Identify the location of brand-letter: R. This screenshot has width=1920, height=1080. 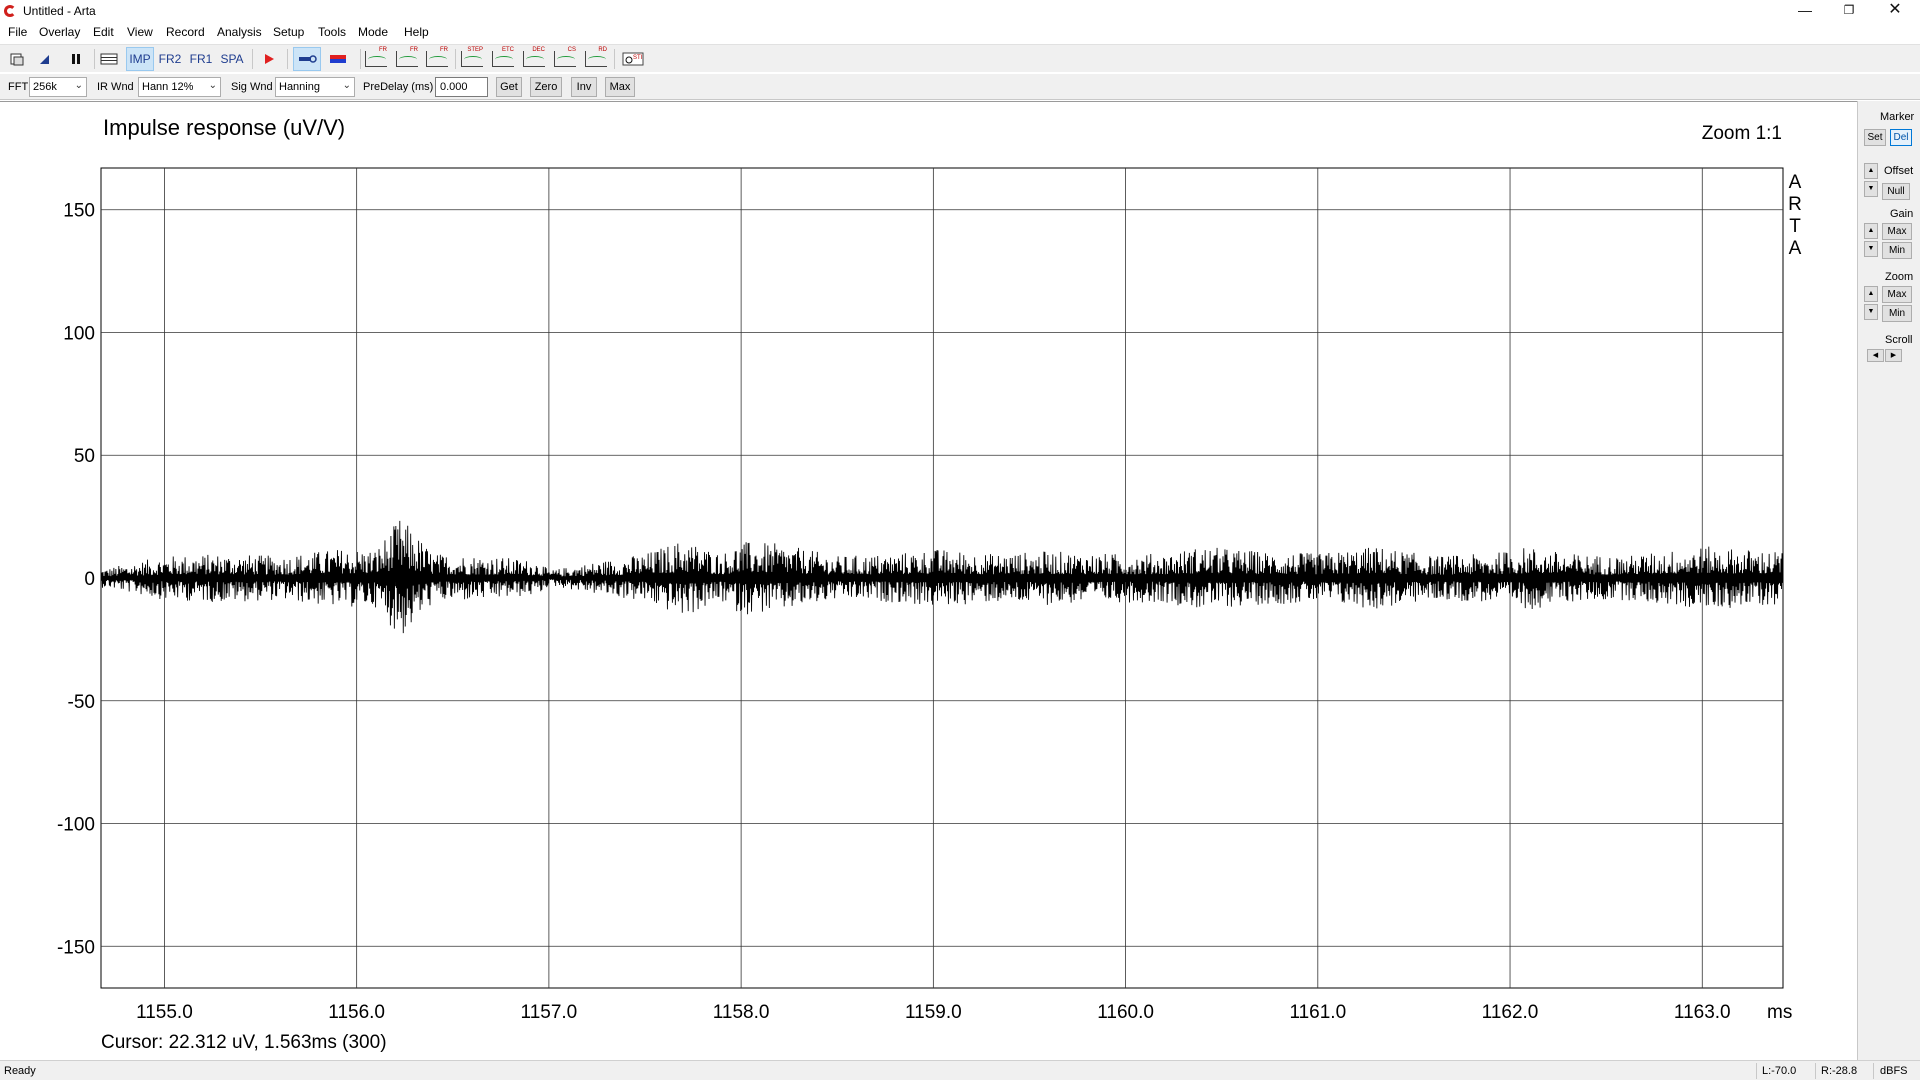
(1795, 204).